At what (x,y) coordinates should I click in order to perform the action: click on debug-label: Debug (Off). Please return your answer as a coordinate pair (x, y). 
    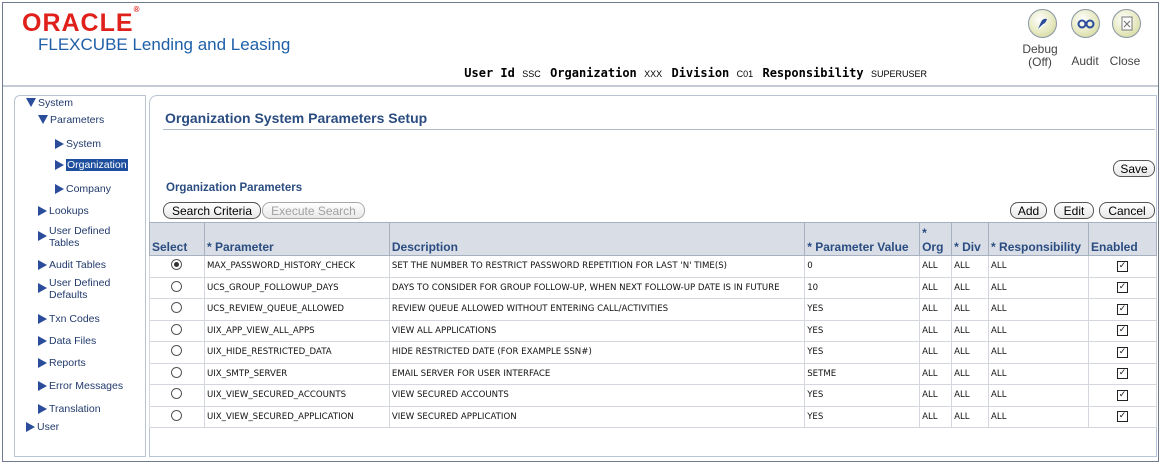
    Looking at the image, I should click on (1040, 56).